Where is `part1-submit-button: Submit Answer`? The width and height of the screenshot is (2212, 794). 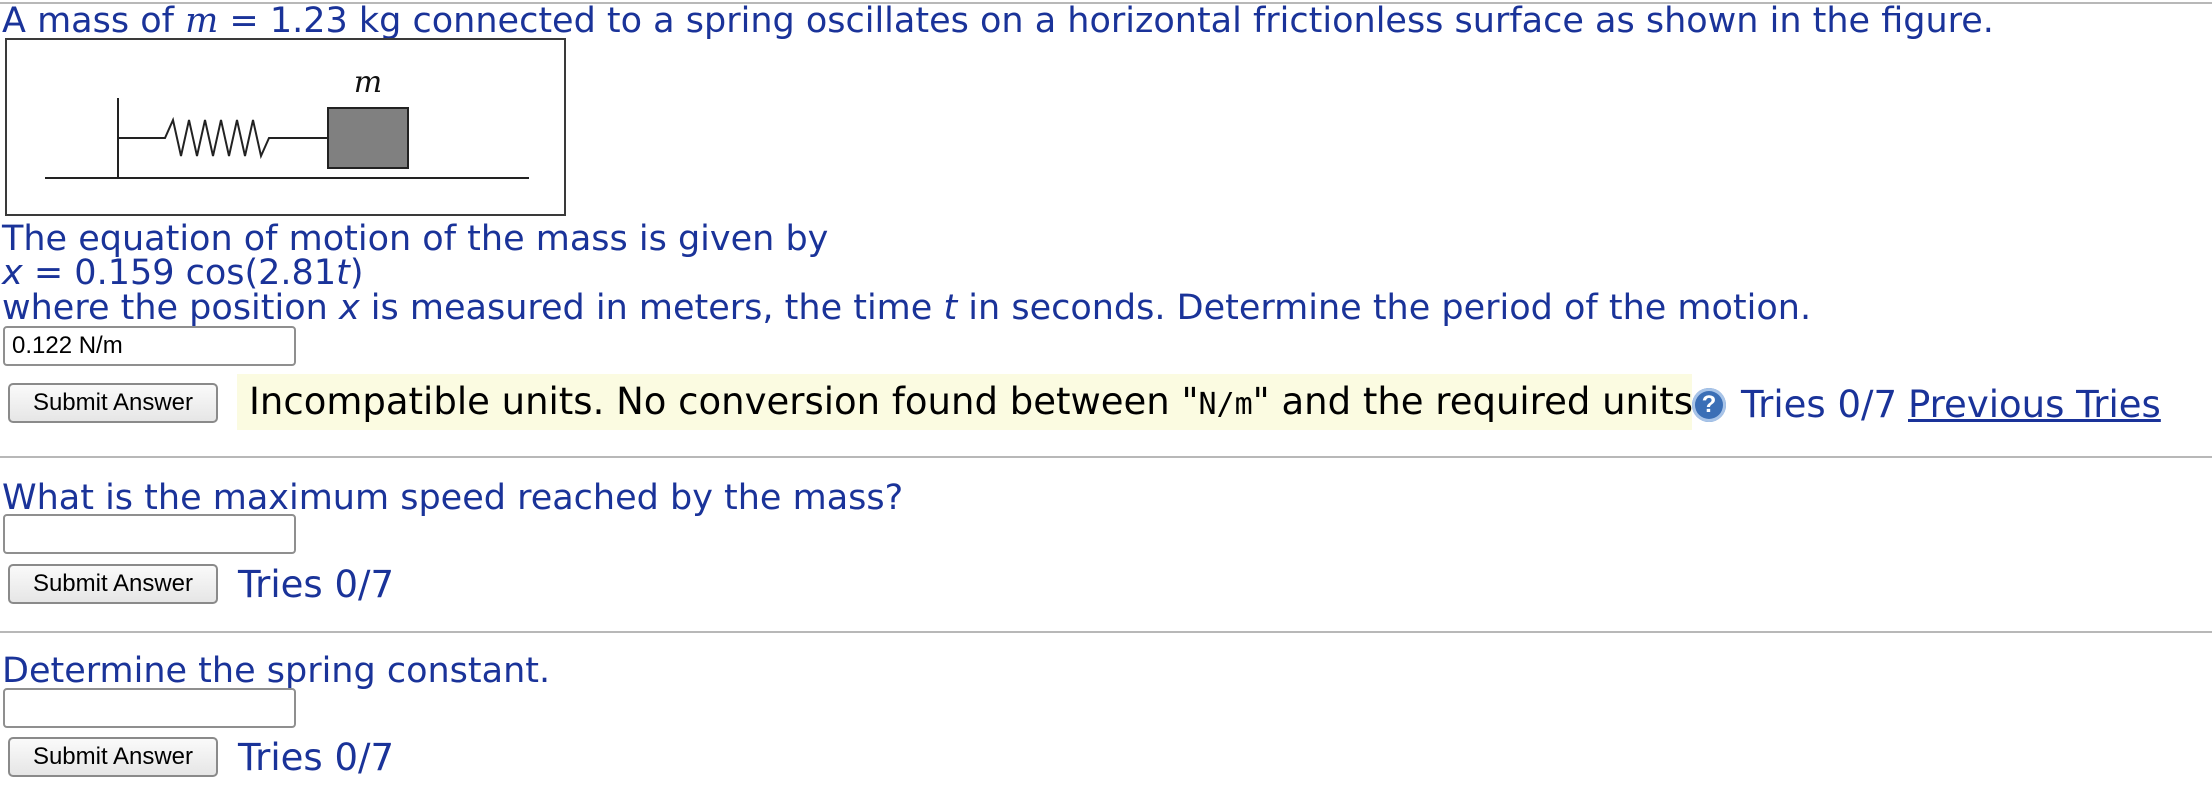
part1-submit-button: Submit Answer is located at coordinates (113, 403).